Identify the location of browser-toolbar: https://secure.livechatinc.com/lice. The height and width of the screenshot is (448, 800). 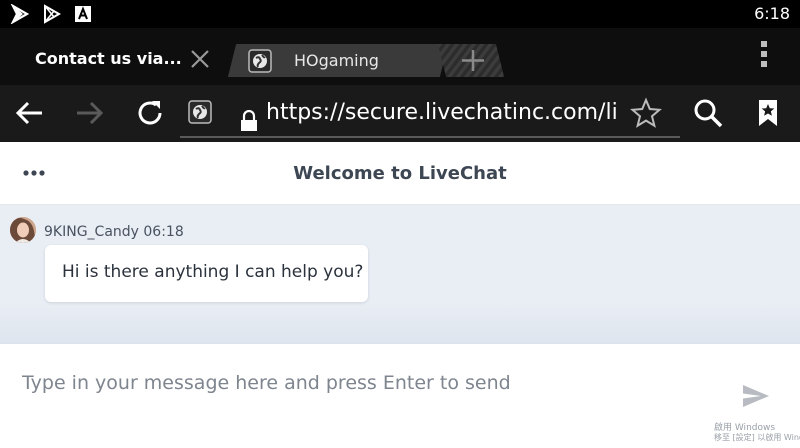
(400, 113).